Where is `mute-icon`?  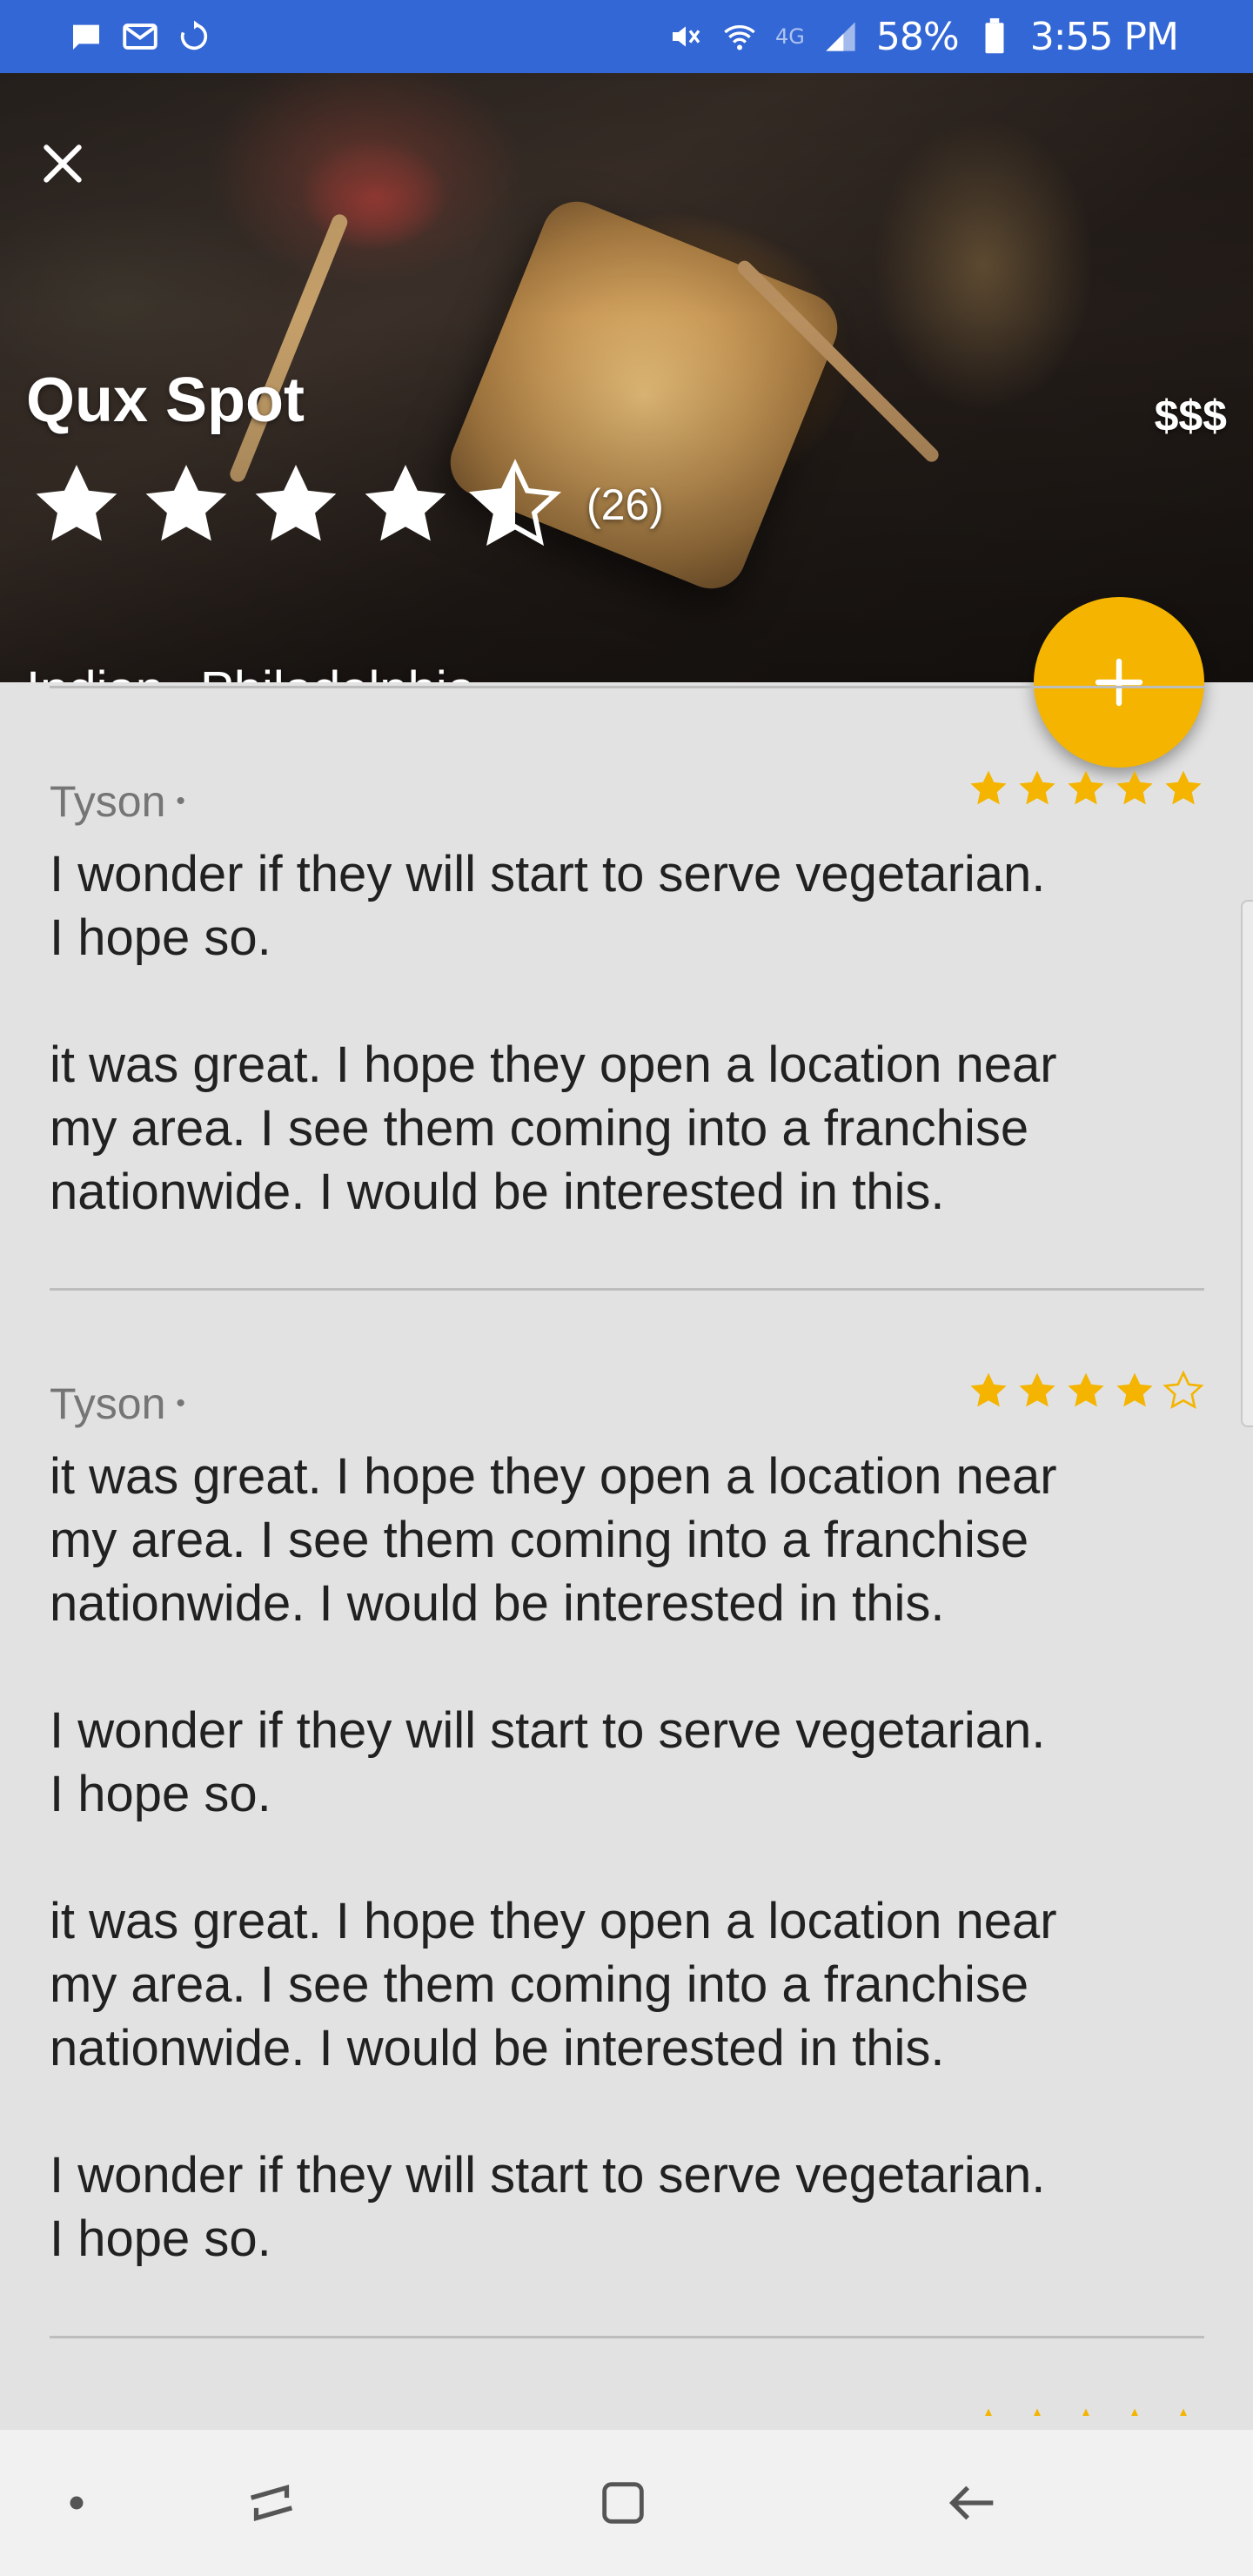 mute-icon is located at coordinates (685, 37).